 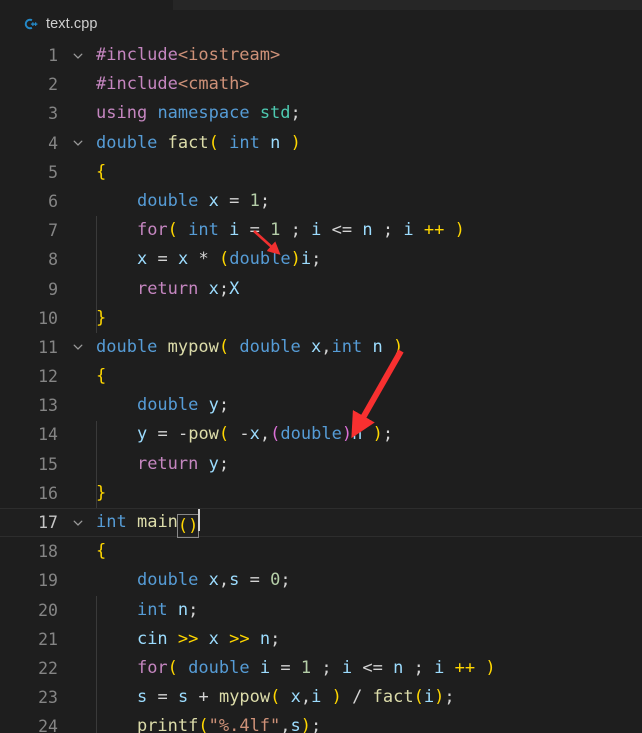 What do you see at coordinates (29, 434) in the screenshot?
I see `line-number: 14` at bounding box center [29, 434].